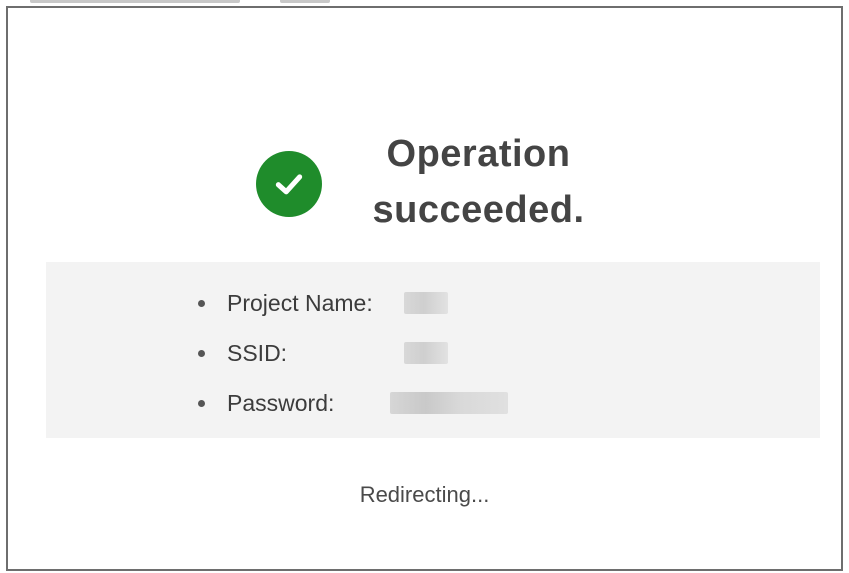 Image resolution: width=849 pixels, height=573 pixels. I want to click on detail-project-name: Project Name:, so click(353, 303).